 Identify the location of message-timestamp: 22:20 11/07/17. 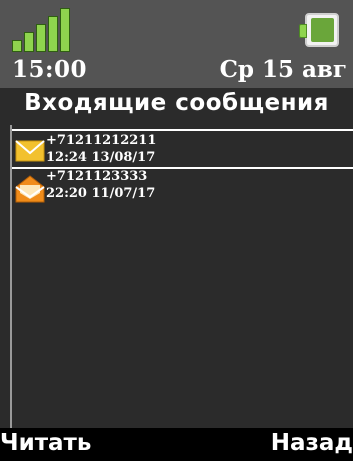
(101, 193).